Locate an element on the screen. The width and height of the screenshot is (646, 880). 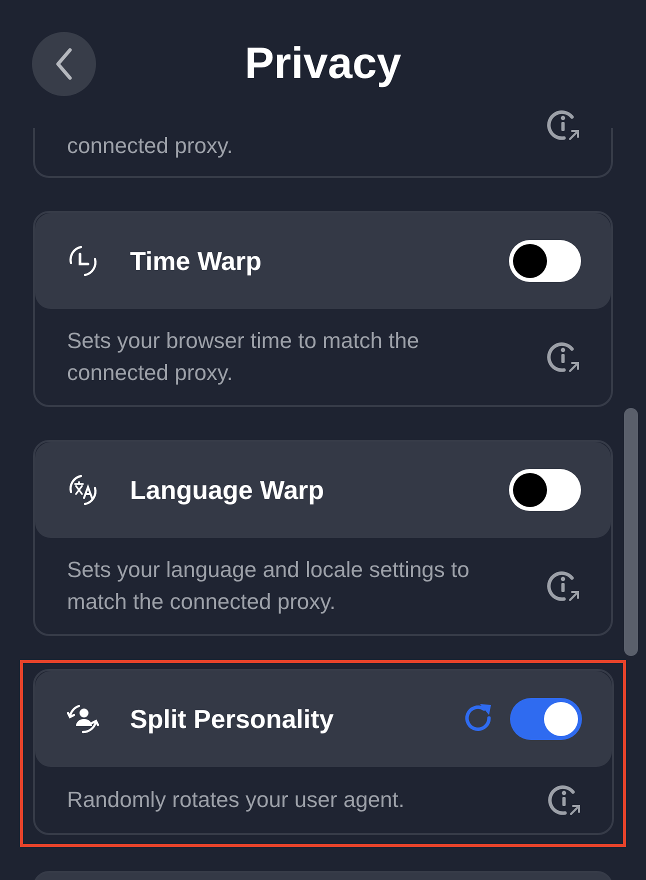
setting-title: Language Warp is located at coordinates (228, 490).